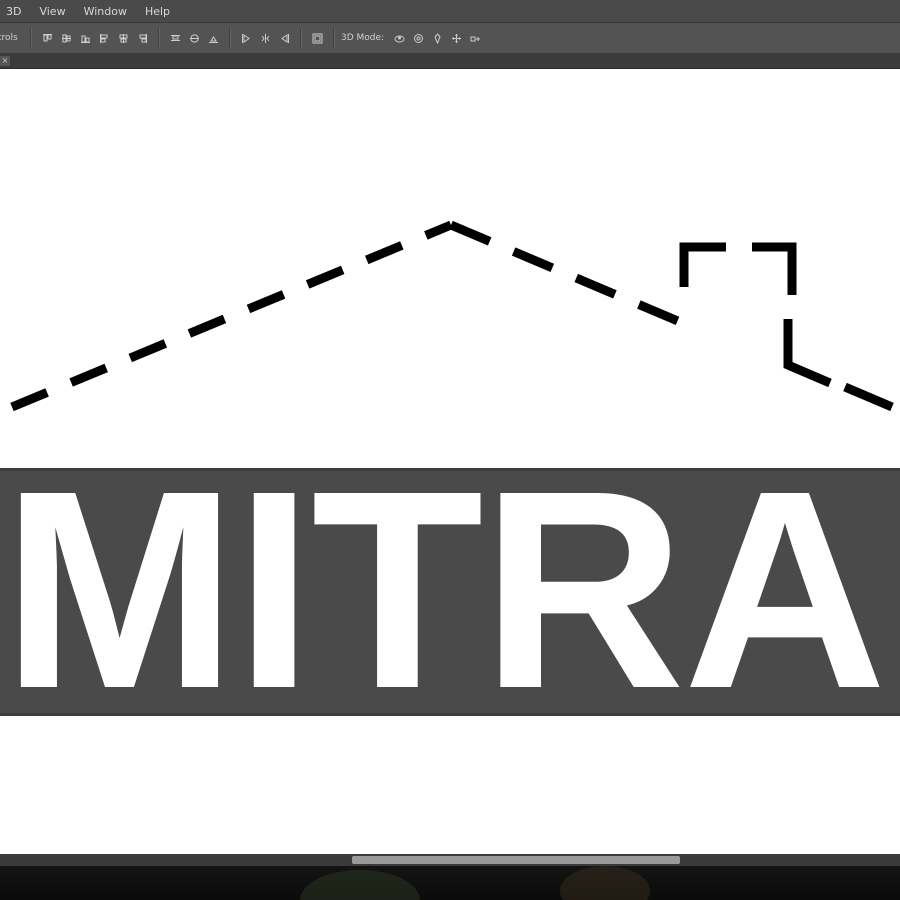  What do you see at coordinates (213, 38) in the screenshot?
I see `distribute-bottom-icon` at bounding box center [213, 38].